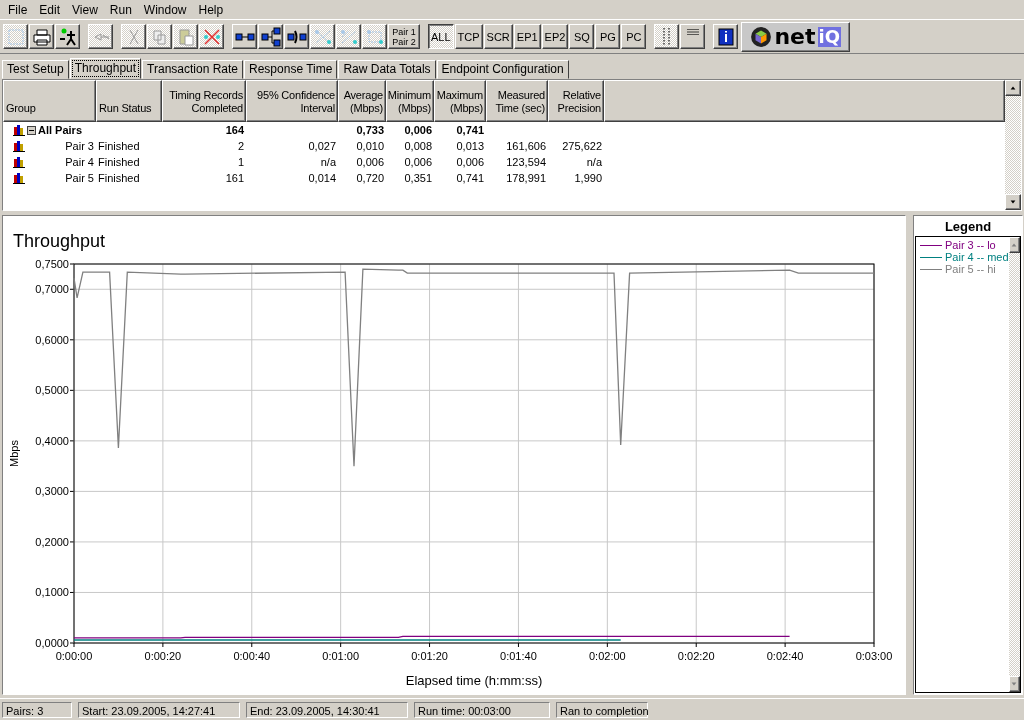 This screenshot has width=1024, height=720. I want to click on pair-name: Pair 4, so click(79, 162).